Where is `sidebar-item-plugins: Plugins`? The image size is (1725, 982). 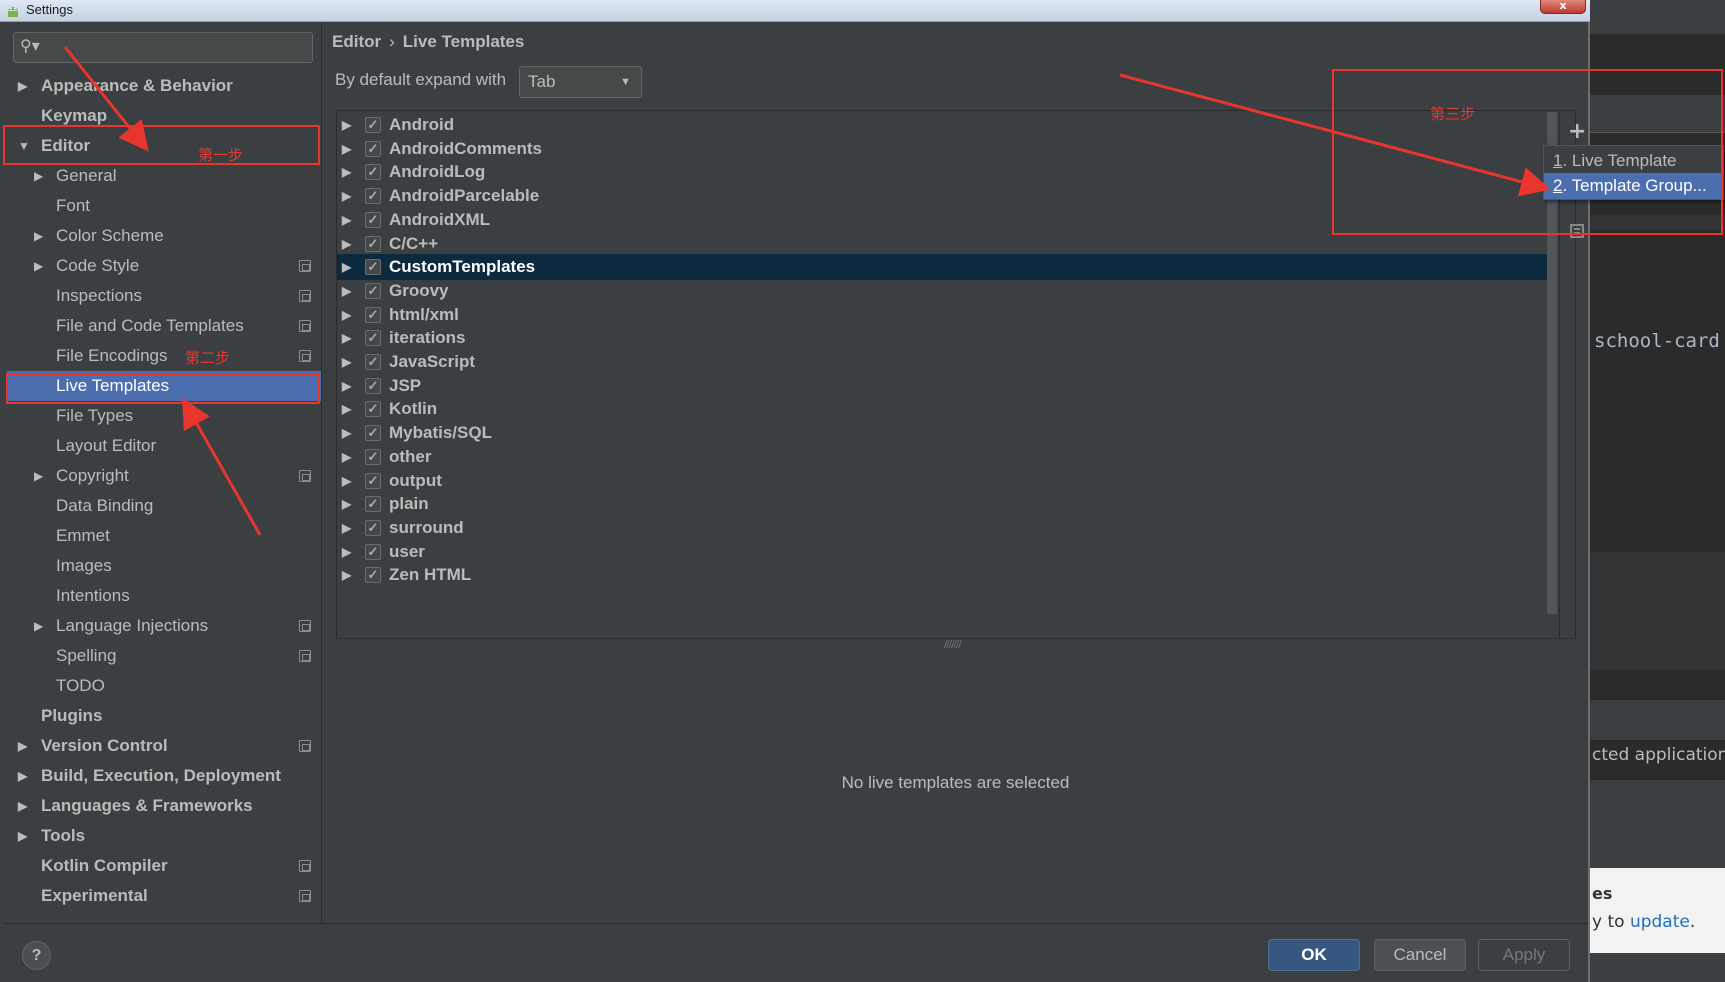
sidebar-item-plugins: Plugins is located at coordinates (163, 716).